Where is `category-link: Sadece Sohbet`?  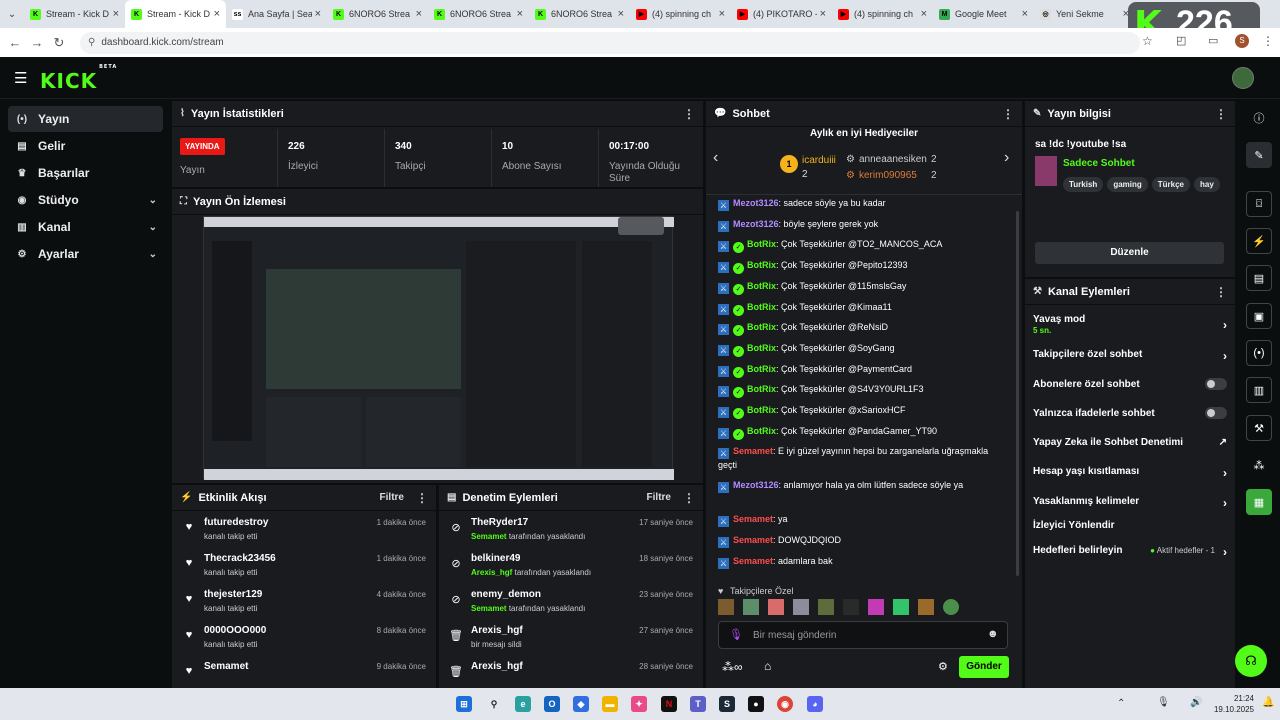 category-link: Sadece Sohbet is located at coordinates (1099, 163).